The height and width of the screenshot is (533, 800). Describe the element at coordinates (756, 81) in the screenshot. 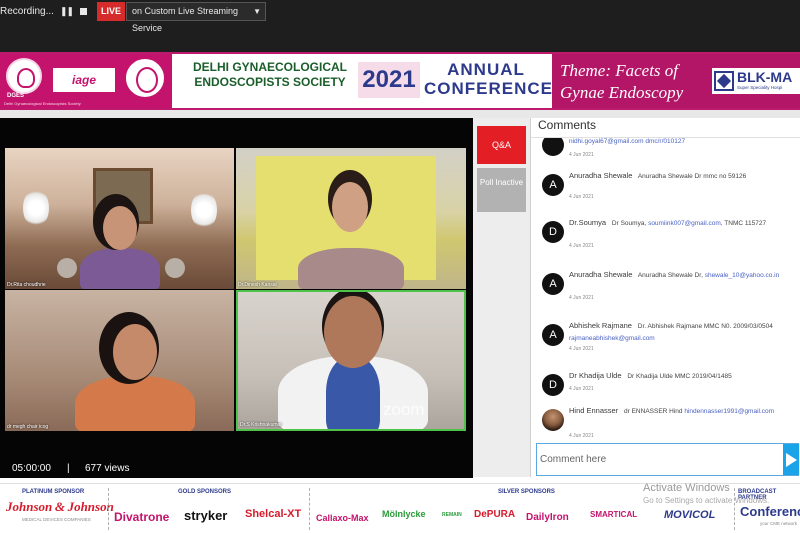

I see `hospital-logo: BLK-MA Super Speciality Hospi` at that location.